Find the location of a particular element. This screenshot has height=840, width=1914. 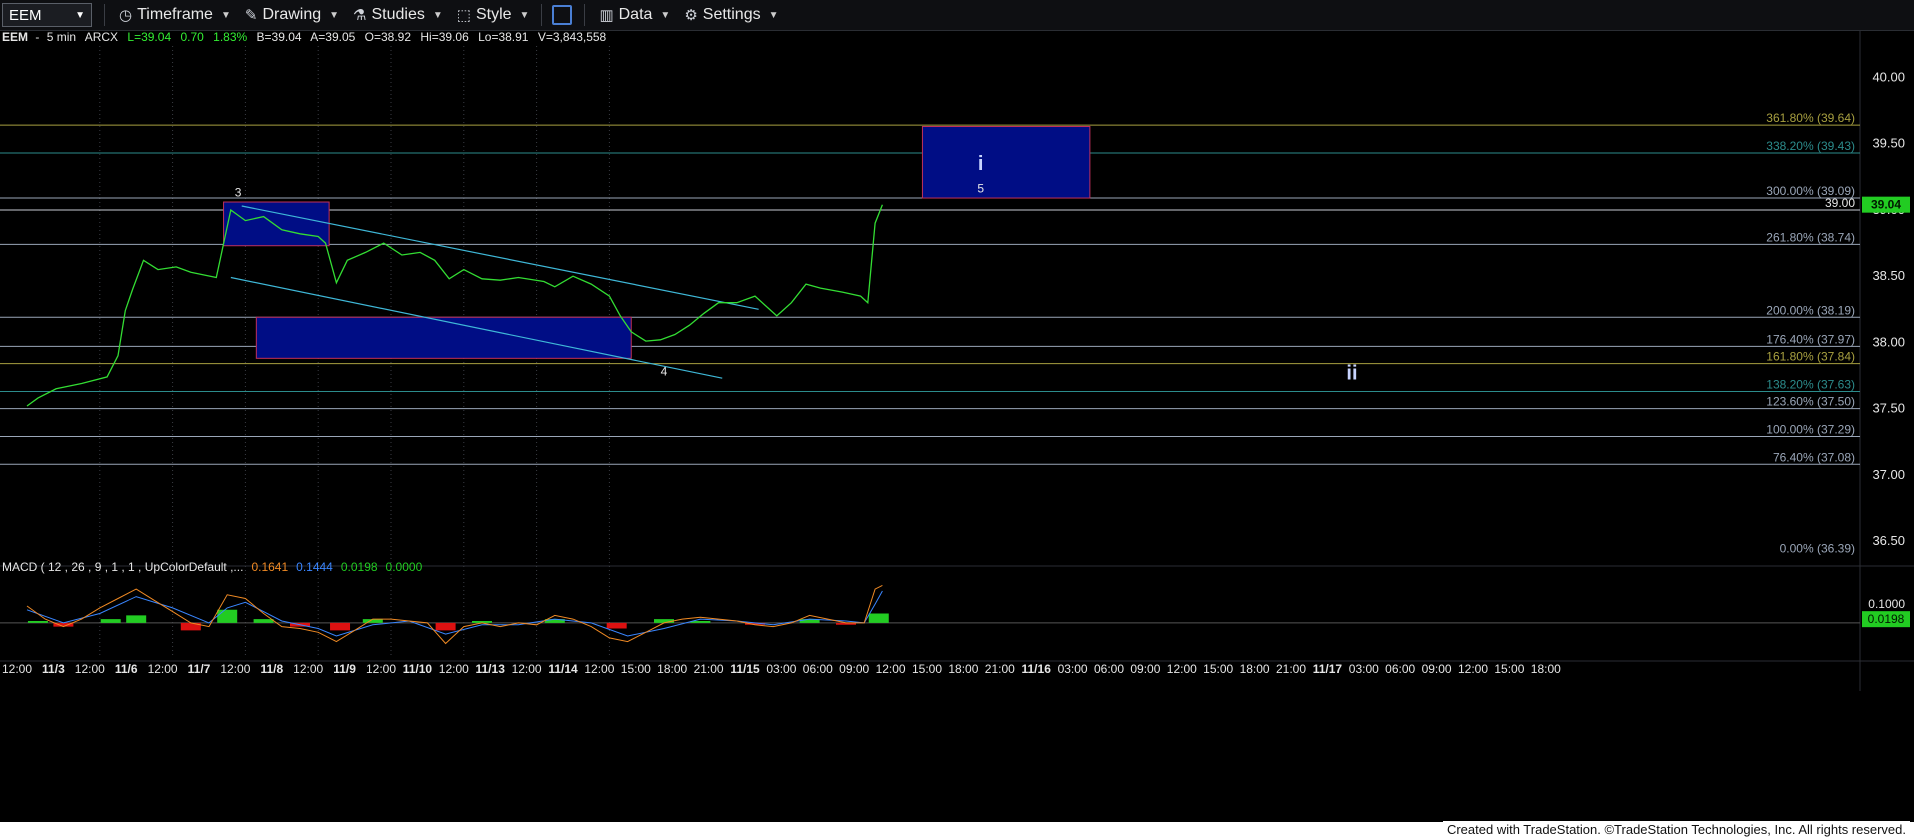

bar-chart-icon: ▥ is located at coordinates (606, 15).